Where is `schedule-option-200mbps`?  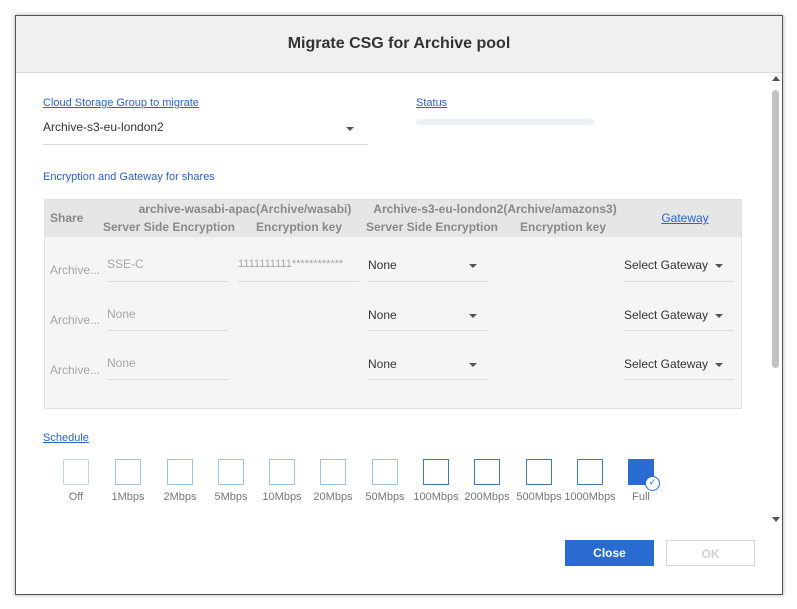 schedule-option-200mbps is located at coordinates (487, 472).